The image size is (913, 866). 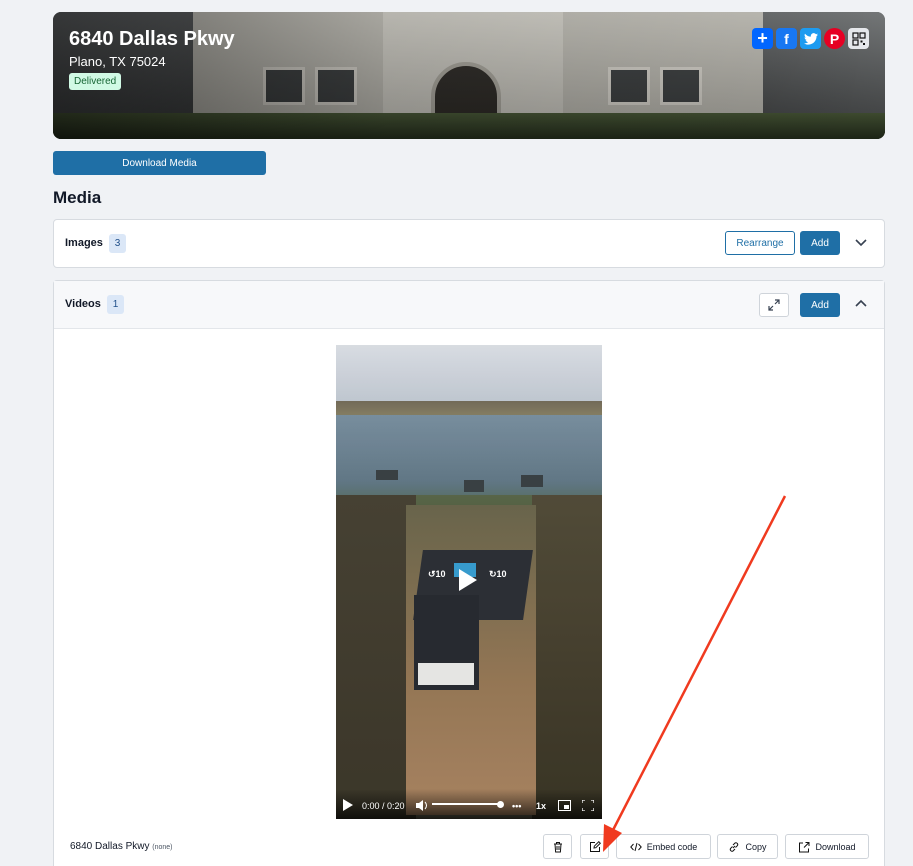 I want to click on embed-code-label: Embed code, so click(x=672, y=846).